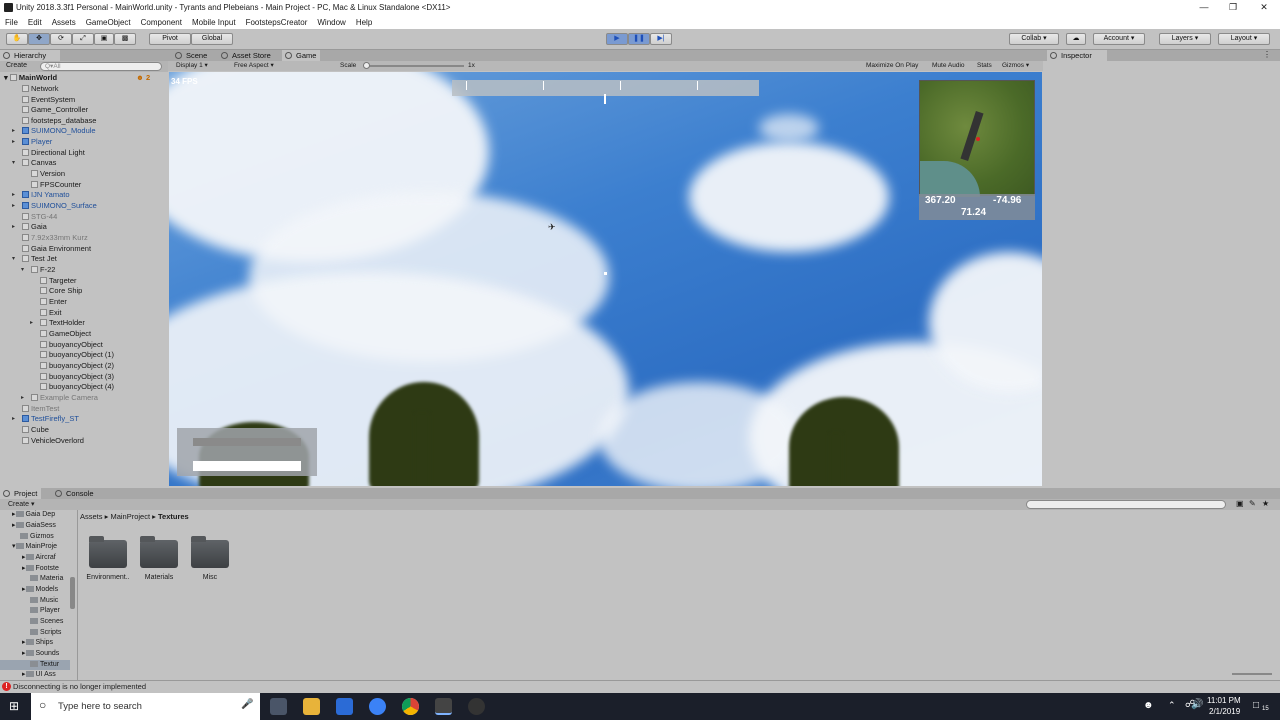 The width and height of the screenshot is (1280, 720). I want to click on status-message: Disconnecting is no longer implemented, so click(79, 686).